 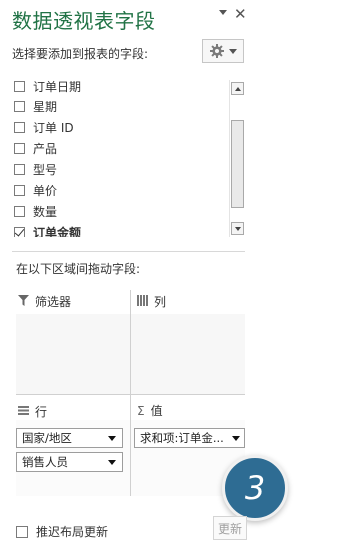 I want to click on field-item-order-amount: 订单金额, so click(x=47, y=229).